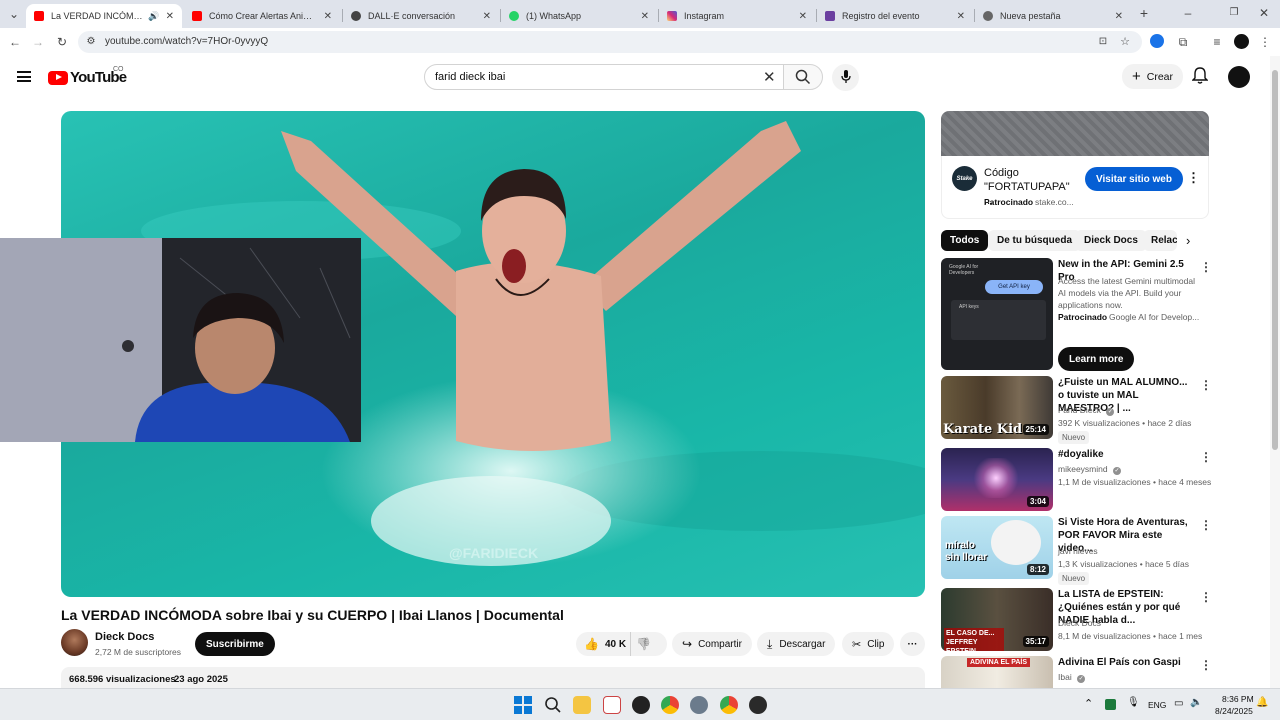 Image resolution: width=1280 pixels, height=720 pixels. I want to click on media-player-icon, so click(758, 705).